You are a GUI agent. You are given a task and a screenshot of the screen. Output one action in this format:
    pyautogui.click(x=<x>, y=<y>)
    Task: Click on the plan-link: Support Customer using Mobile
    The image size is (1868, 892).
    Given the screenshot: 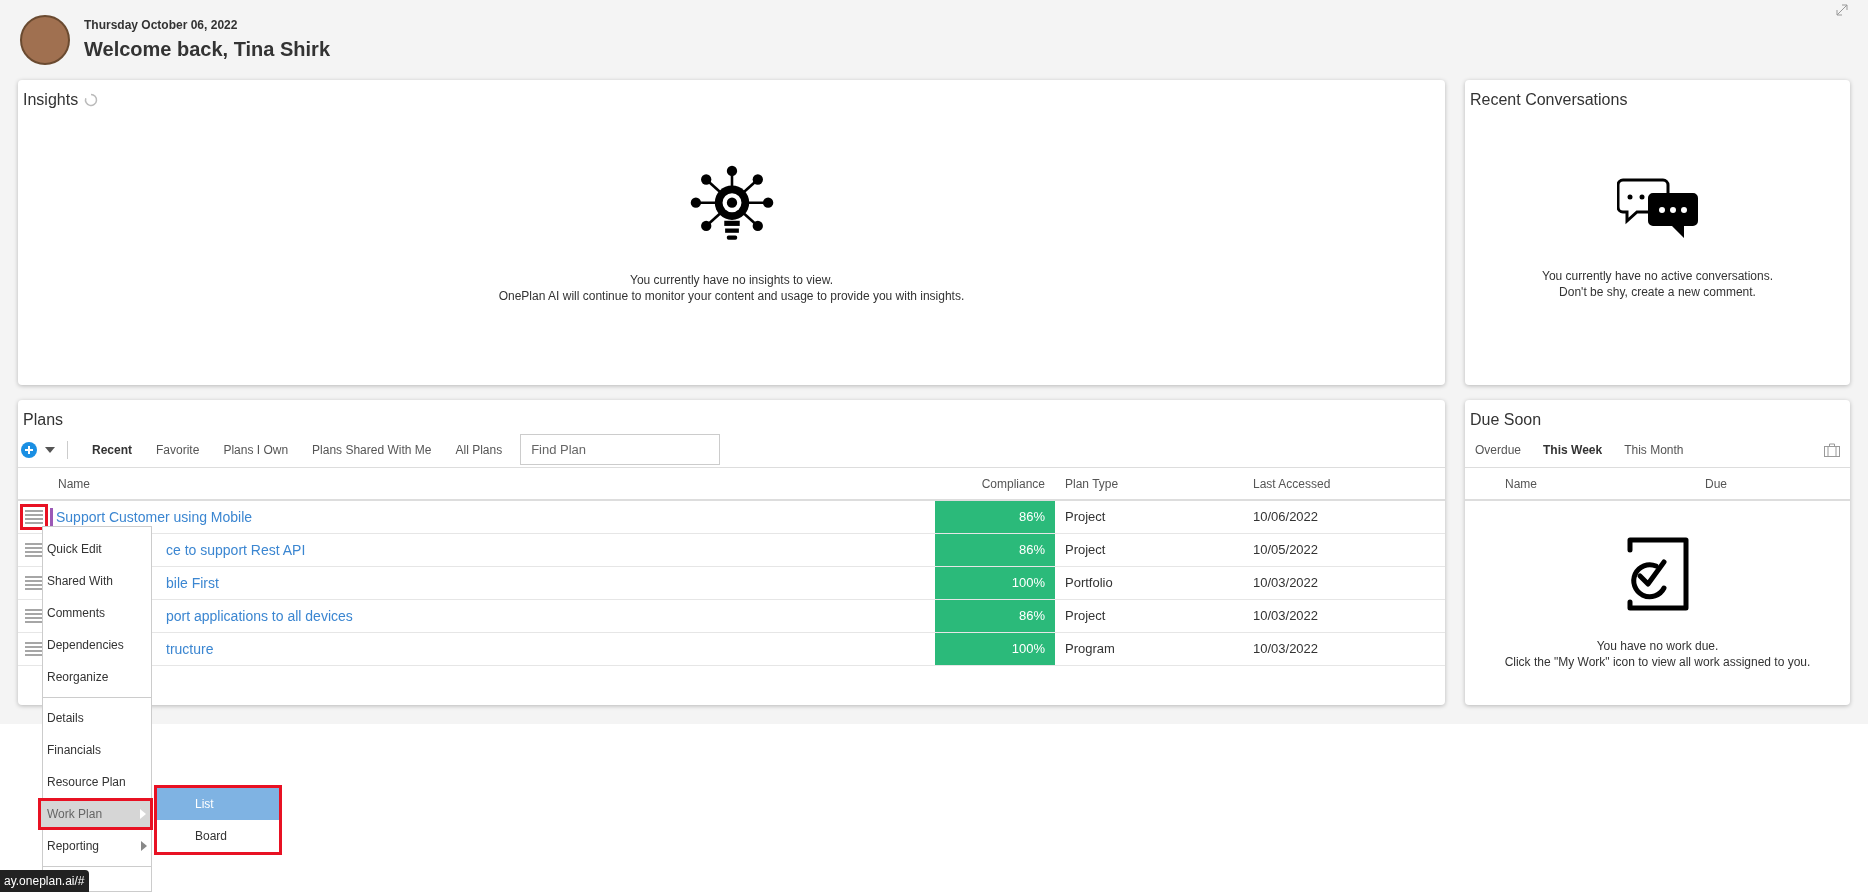 What is the action you would take?
    pyautogui.click(x=154, y=517)
    